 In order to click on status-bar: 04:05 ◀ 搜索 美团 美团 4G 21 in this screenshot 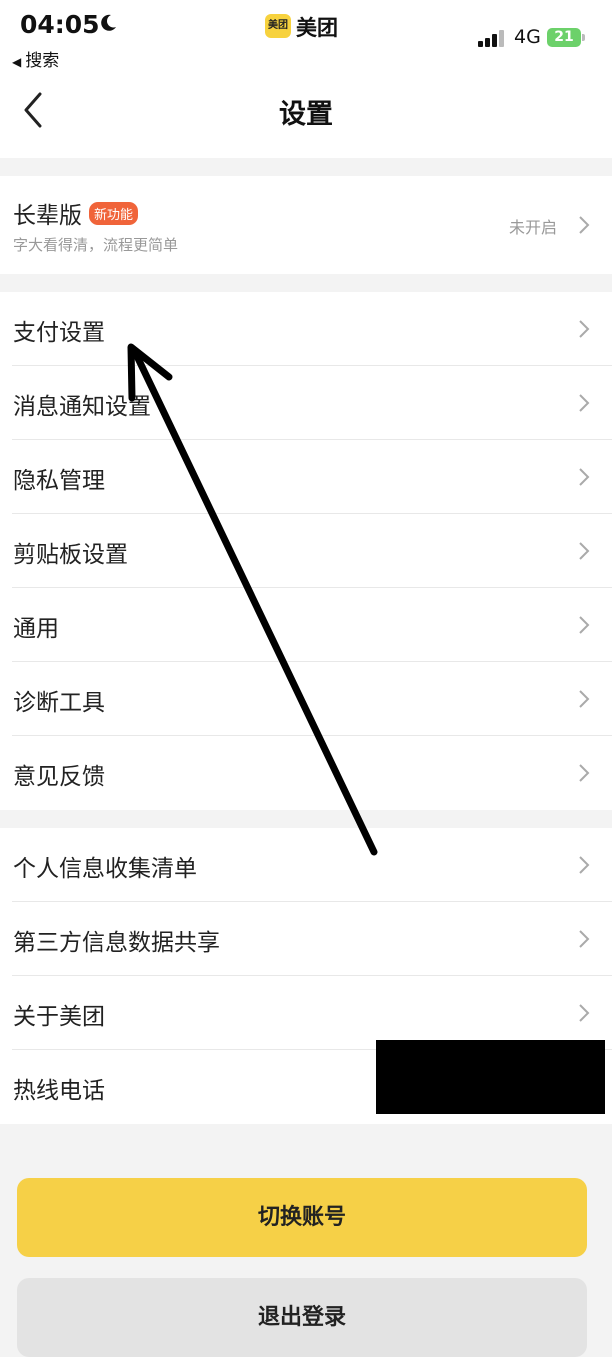, I will do `click(306, 35)`.